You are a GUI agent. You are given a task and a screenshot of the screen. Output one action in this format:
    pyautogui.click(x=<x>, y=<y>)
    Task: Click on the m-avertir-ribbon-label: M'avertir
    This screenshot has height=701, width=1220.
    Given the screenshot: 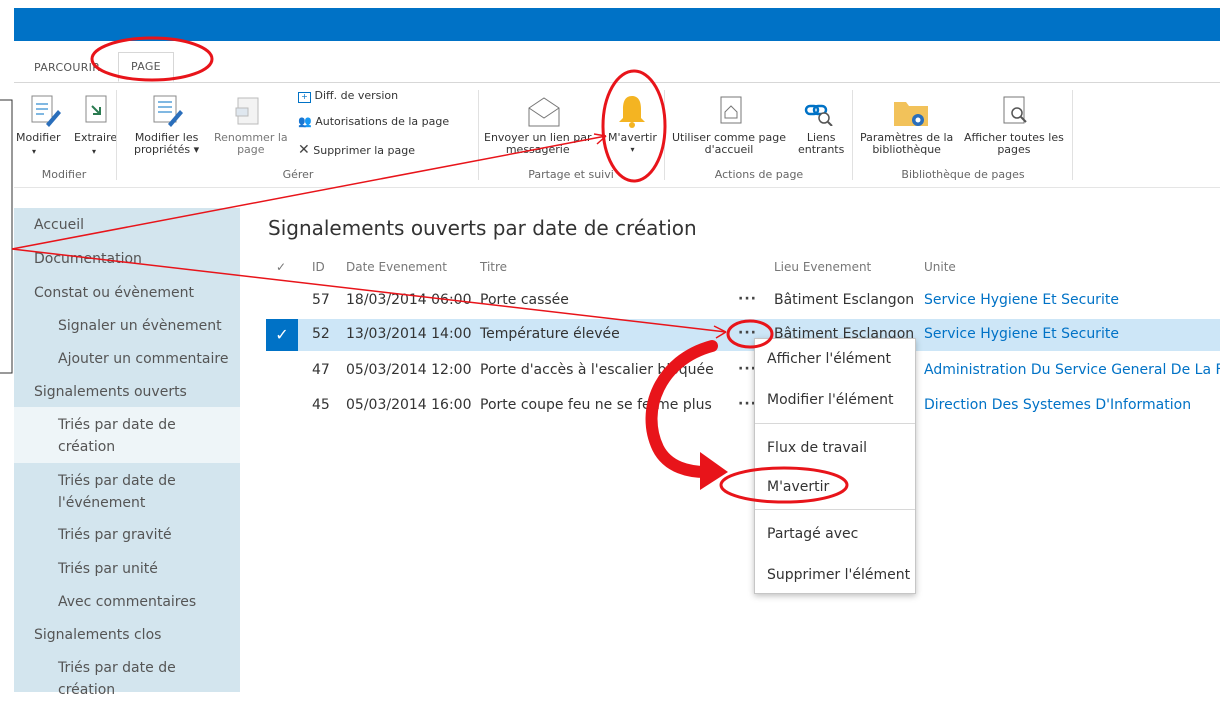 What is the action you would take?
    pyautogui.click(x=632, y=137)
    